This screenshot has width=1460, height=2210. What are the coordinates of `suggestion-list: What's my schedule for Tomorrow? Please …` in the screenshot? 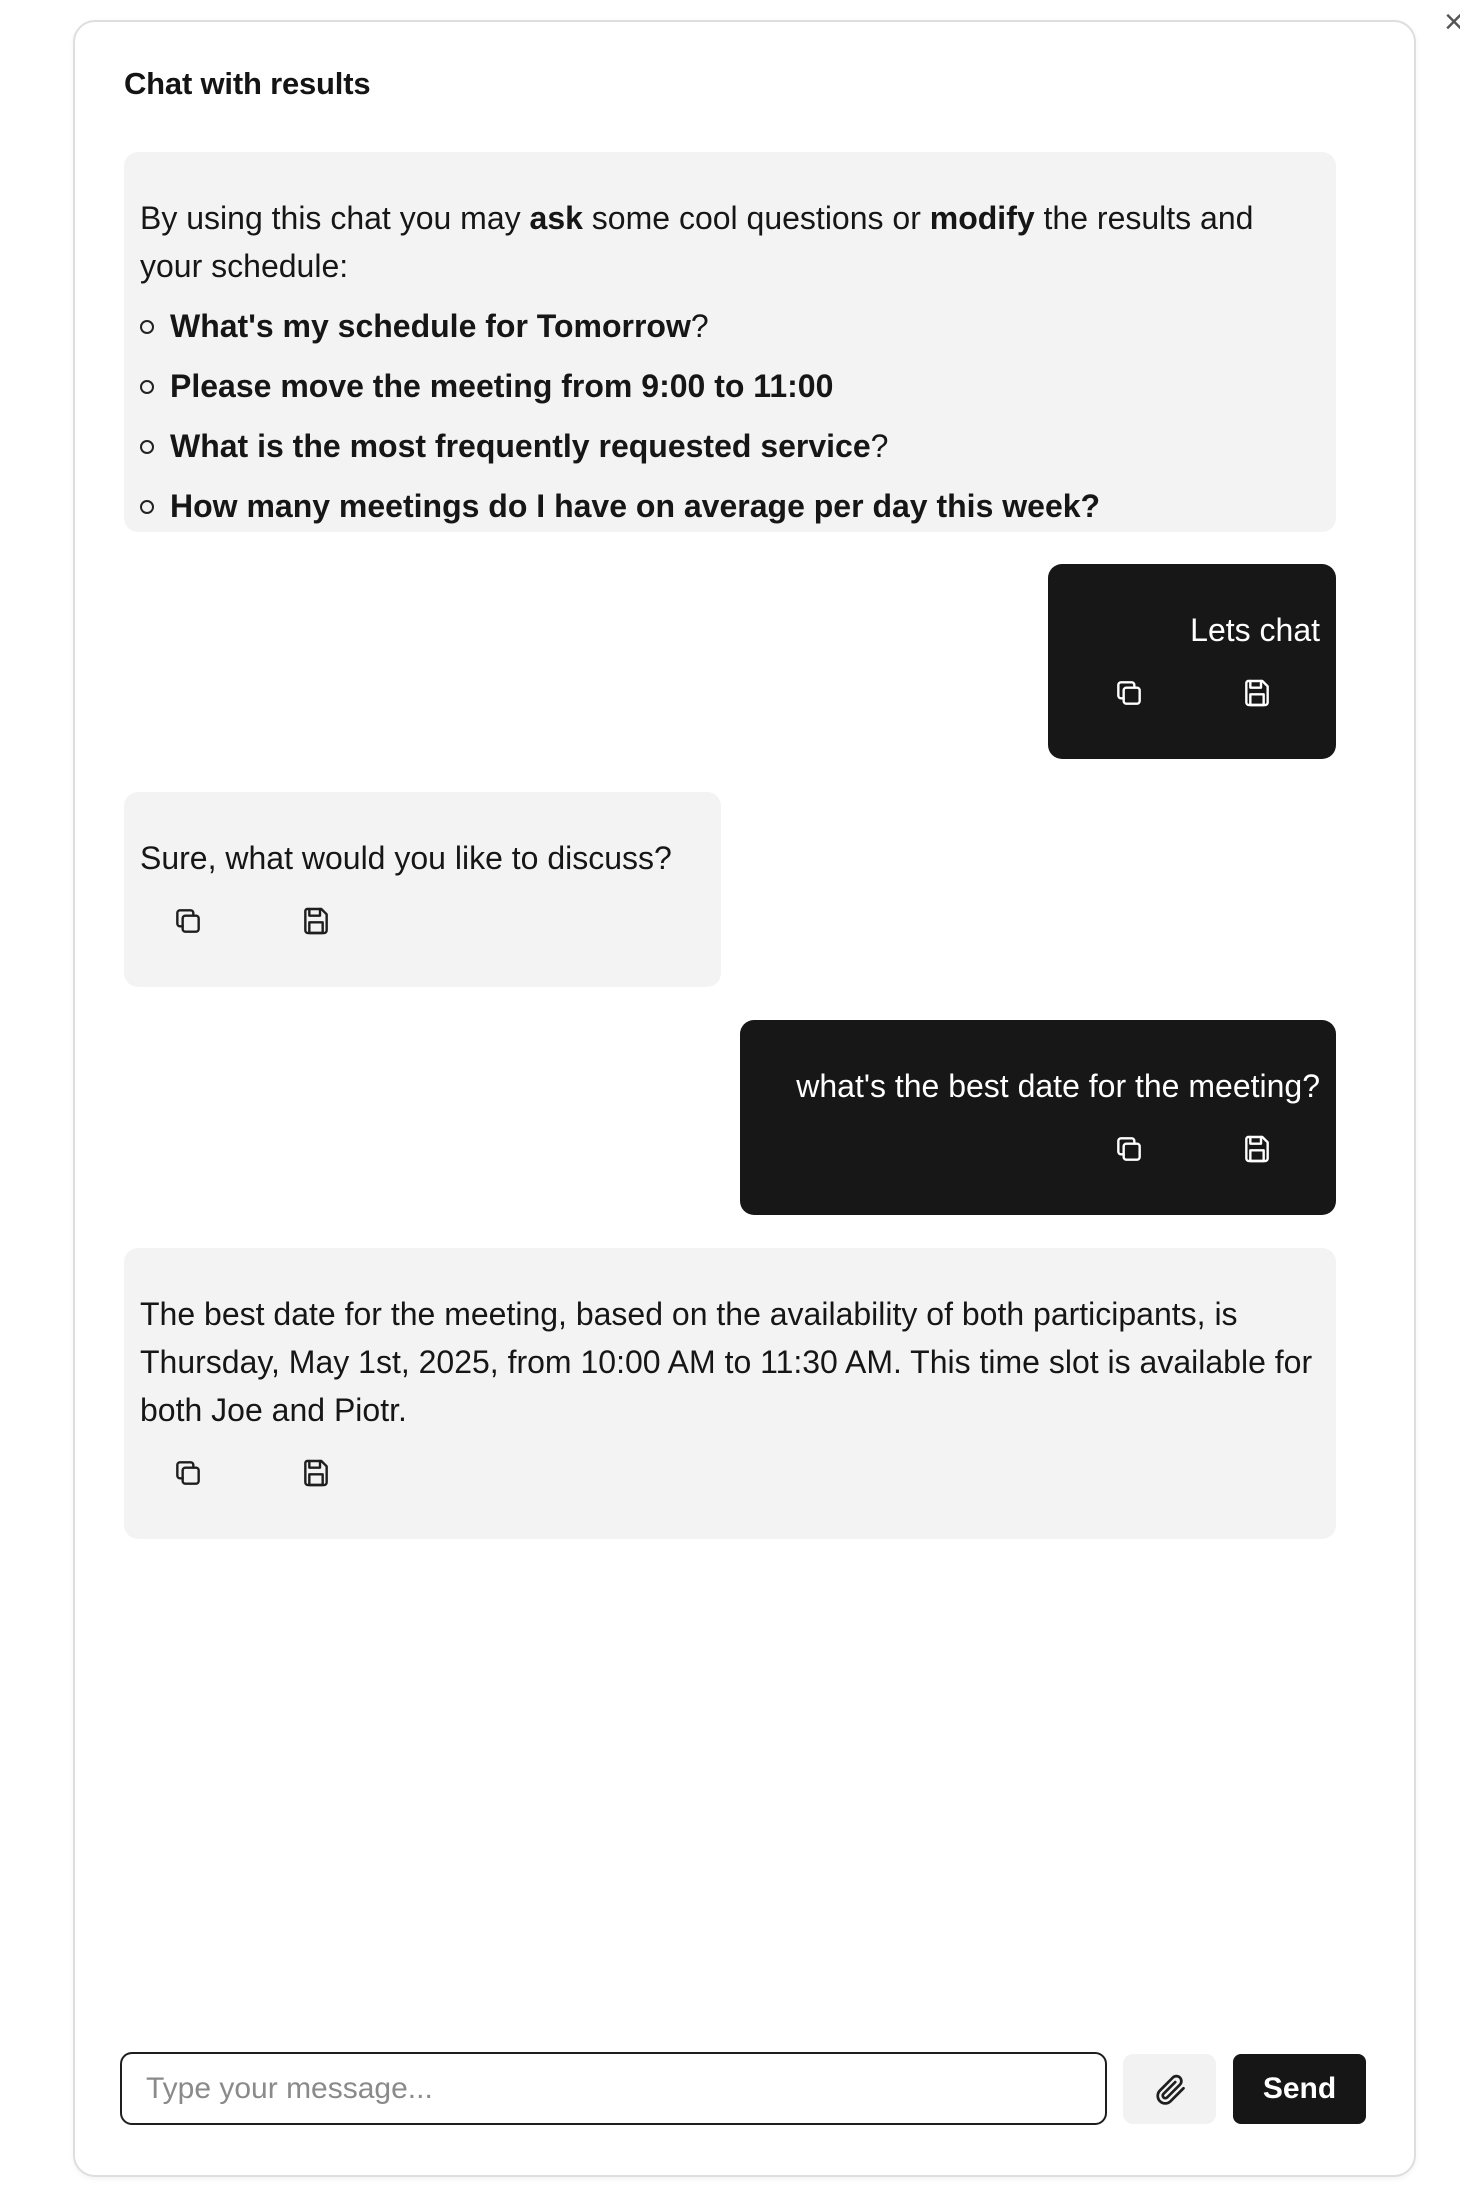 It's located at (730, 422).